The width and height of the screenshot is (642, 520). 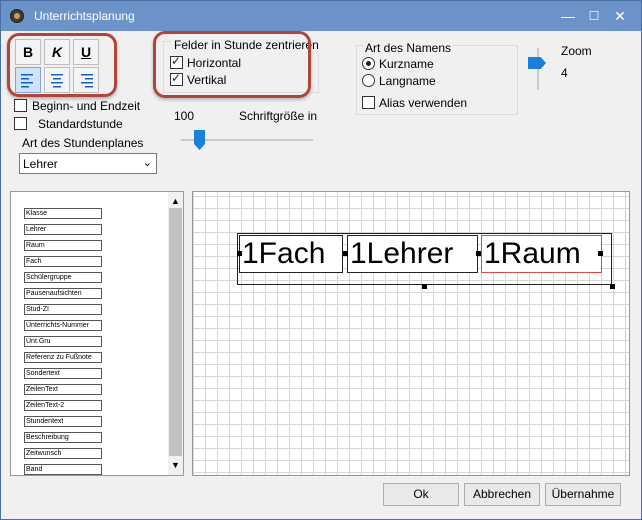 I want to click on field-list-item: Lehrer, so click(x=63, y=229).